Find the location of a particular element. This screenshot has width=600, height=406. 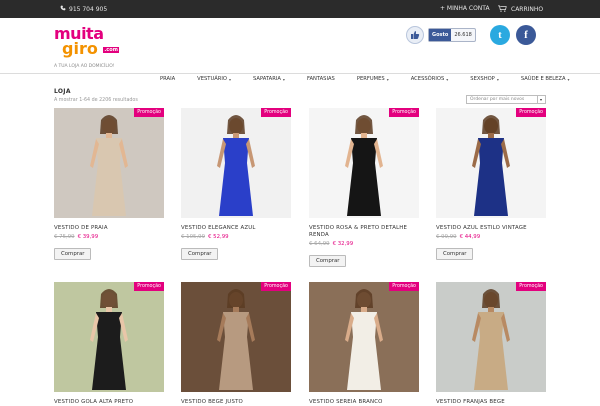

product-card: Promoção VESTIDO GOLA ALTA PRETO is located at coordinates (109, 344).